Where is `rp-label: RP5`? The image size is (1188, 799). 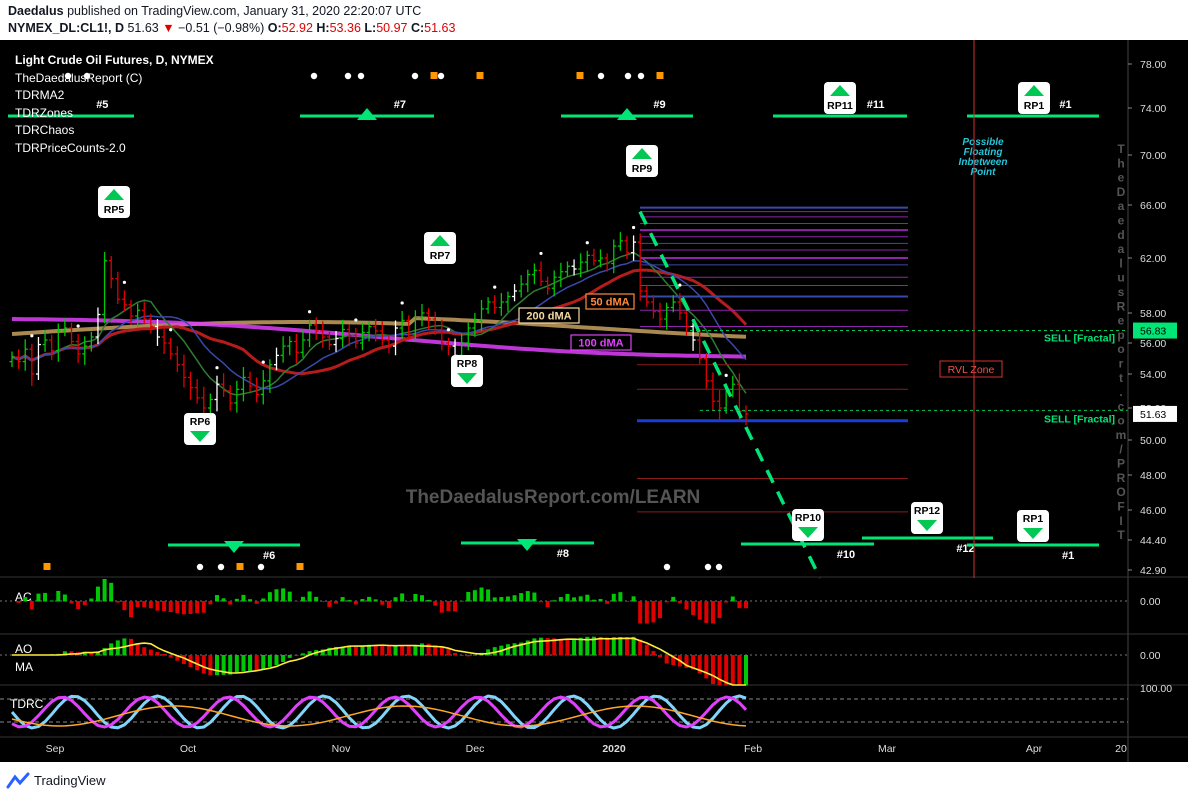 rp-label: RP5 is located at coordinates (114, 210).